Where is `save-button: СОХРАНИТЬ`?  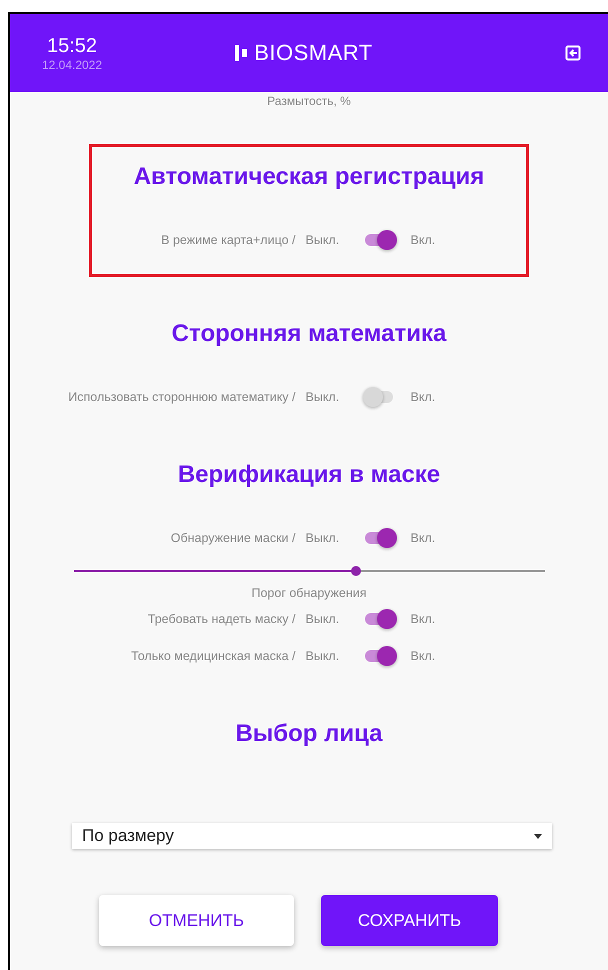
save-button: СОХРАНИТЬ is located at coordinates (409, 920).